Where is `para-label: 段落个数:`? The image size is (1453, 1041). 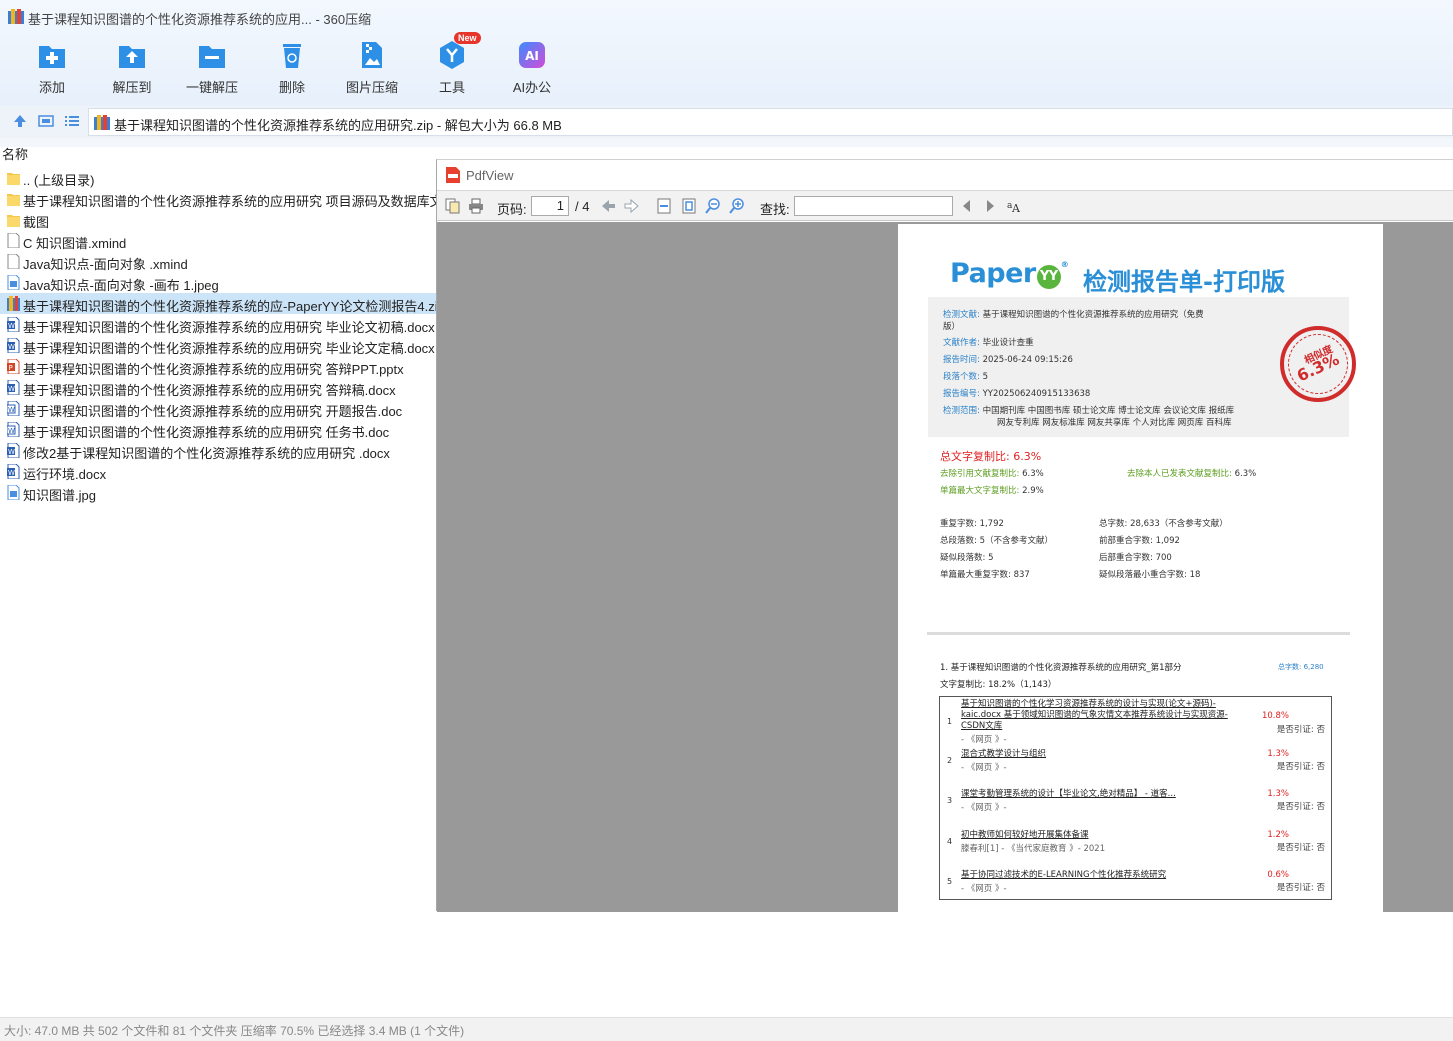 para-label: 段落个数: is located at coordinates (961, 377).